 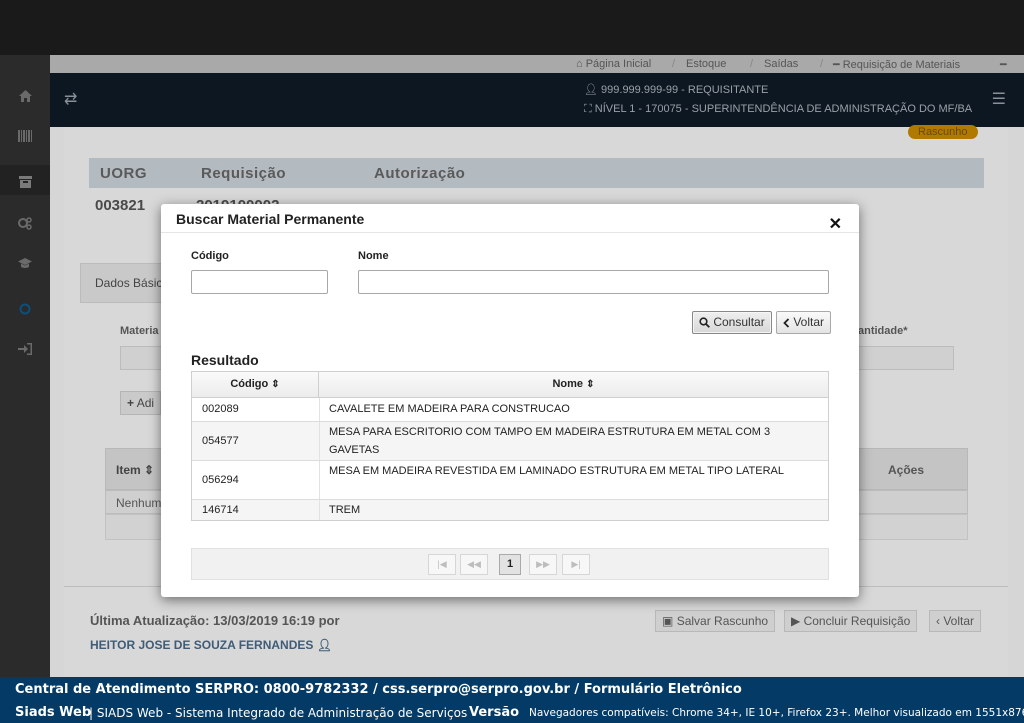 I want to click on gears-icon, so click(x=25, y=222).